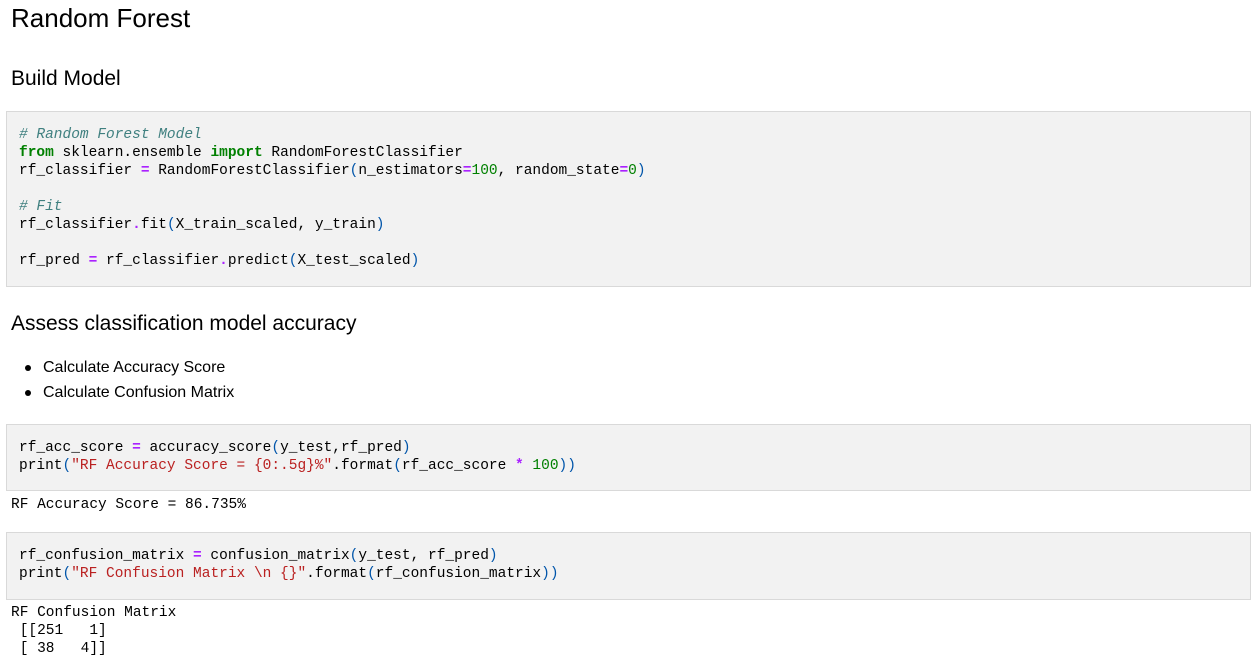 The width and height of the screenshot is (1257, 669). I want to click on code-comment: # Fit, so click(41, 207).